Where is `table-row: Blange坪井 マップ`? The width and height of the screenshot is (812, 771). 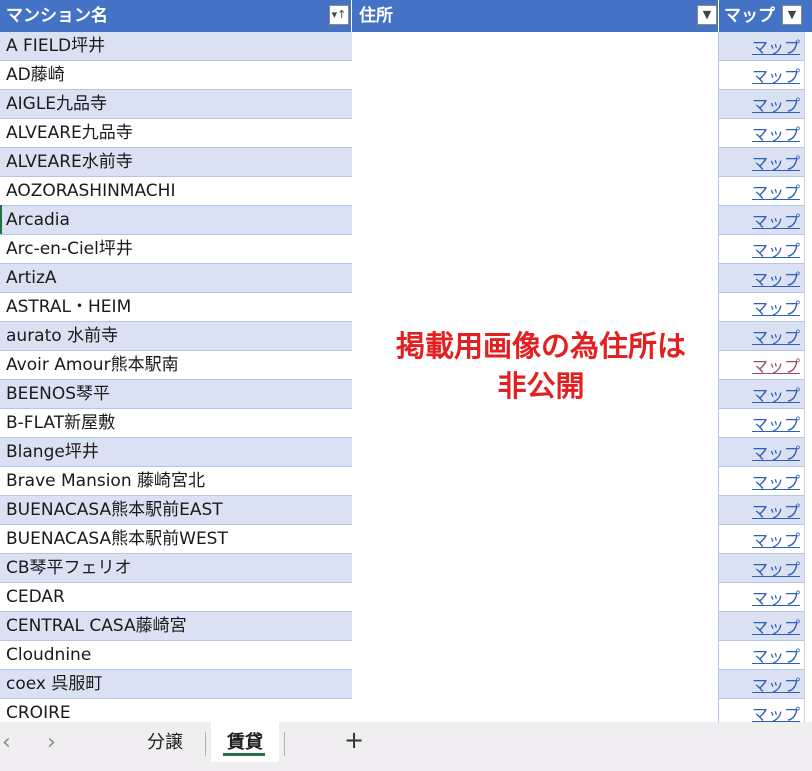
table-row: Blange坪井 マップ is located at coordinates (406, 452).